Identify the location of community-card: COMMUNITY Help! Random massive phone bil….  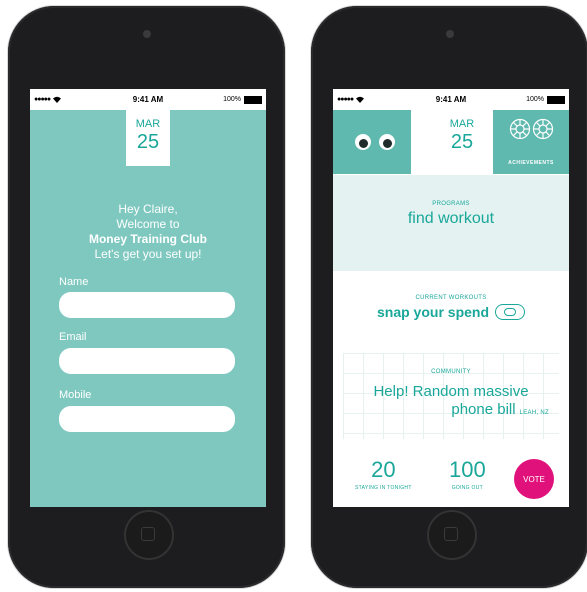
(451, 396).